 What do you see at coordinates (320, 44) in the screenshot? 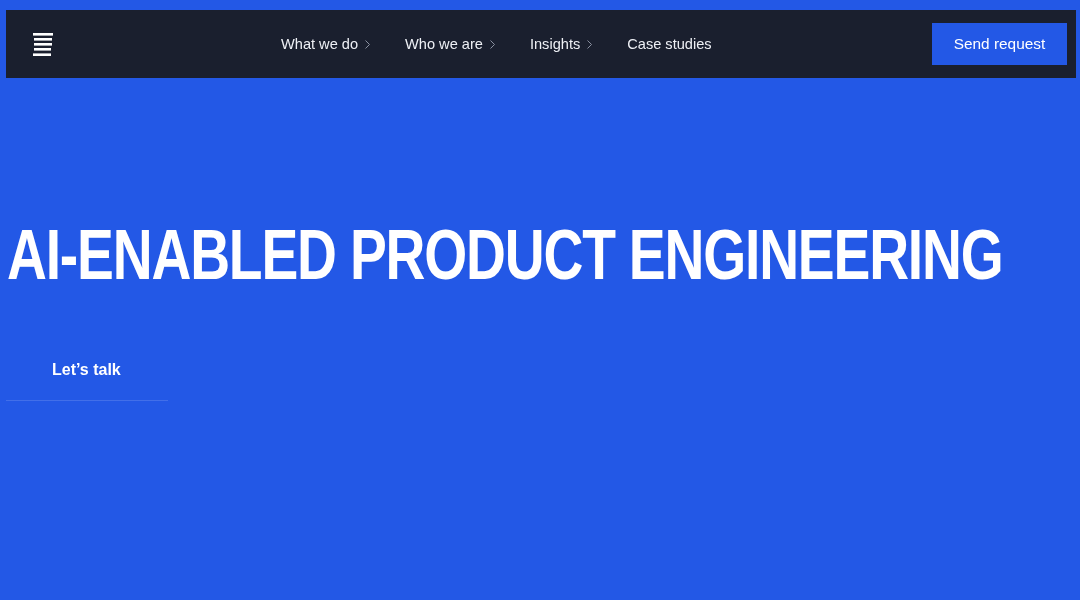
I see `nav-link: What we do` at bounding box center [320, 44].